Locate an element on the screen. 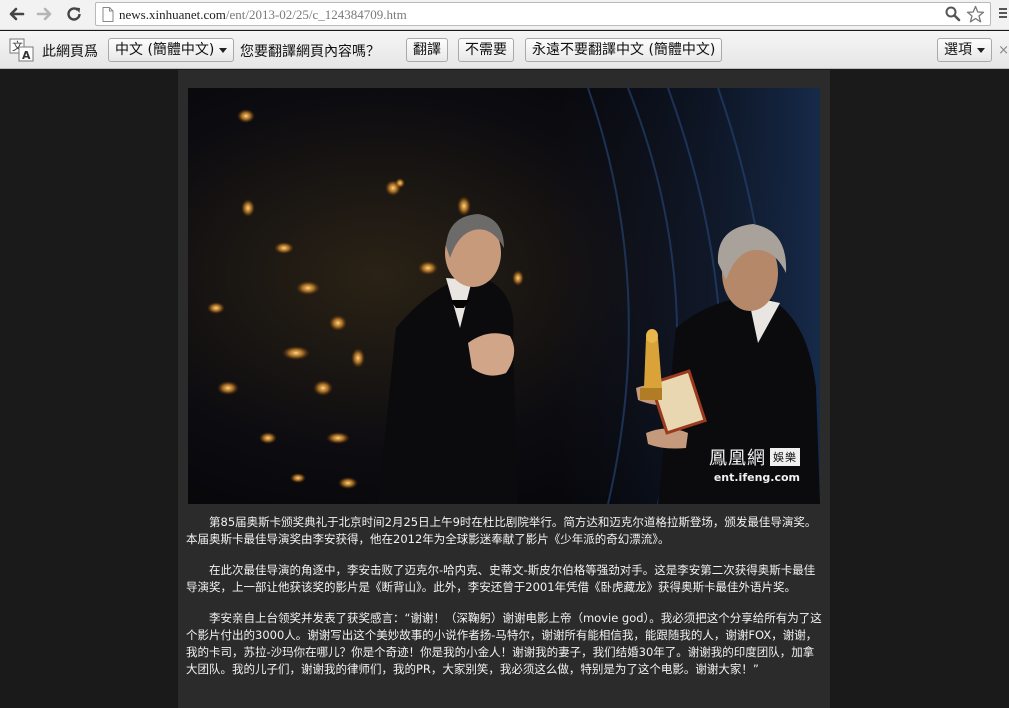 The image size is (1009, 708). zoom-icon is located at coordinates (953, 14).